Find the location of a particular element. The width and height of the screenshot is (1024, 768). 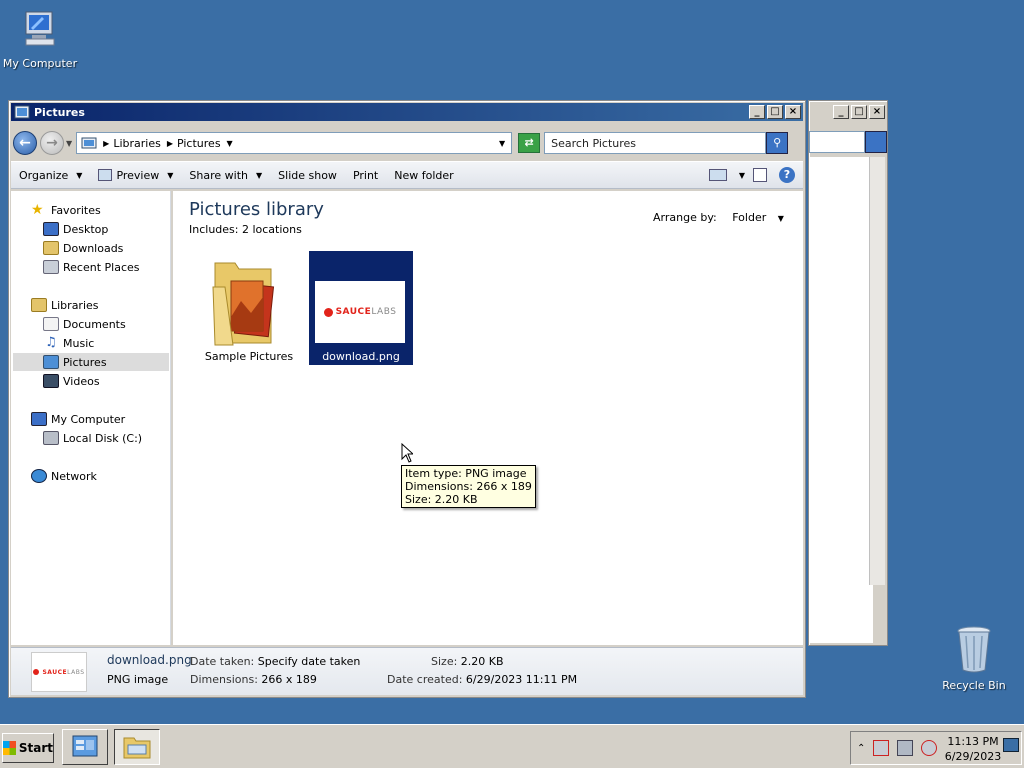

breadcrumb-libraries: Libraries is located at coordinates (137, 143).